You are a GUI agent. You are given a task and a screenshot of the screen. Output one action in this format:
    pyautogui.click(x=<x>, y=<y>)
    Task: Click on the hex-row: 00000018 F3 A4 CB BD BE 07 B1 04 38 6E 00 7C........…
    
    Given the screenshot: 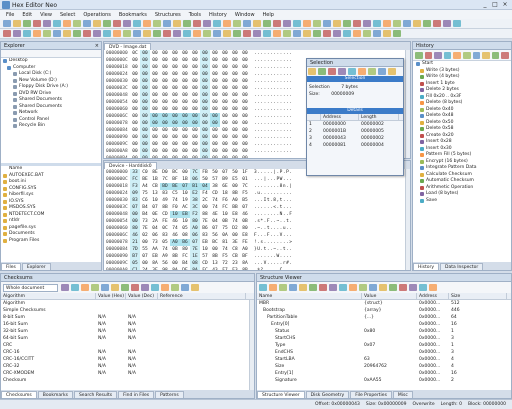 What is the action you would take?
    pyautogui.click(x=257, y=186)
    